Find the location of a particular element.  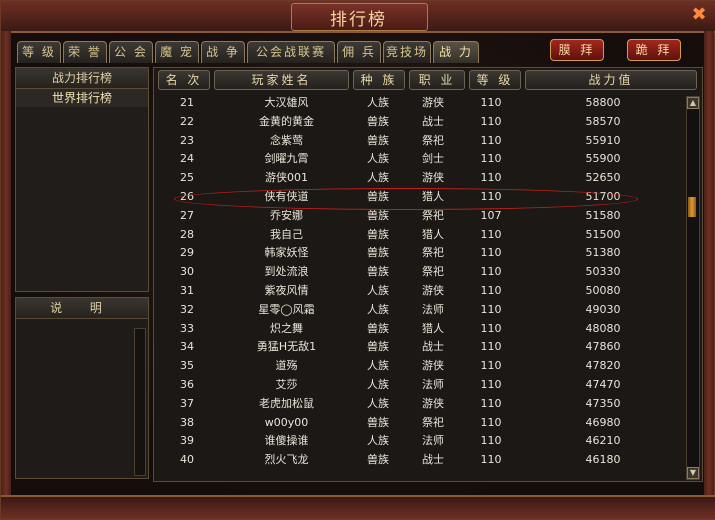

player-name-cell: 星零◯风霜 is located at coordinates (286, 309).